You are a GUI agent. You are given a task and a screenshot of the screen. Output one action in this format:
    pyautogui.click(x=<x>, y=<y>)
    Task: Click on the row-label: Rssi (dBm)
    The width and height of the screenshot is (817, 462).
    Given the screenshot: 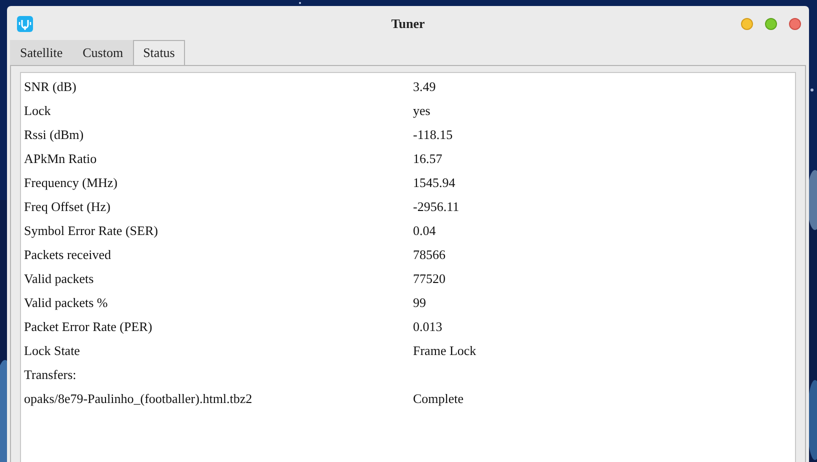 What is the action you would take?
    pyautogui.click(x=54, y=135)
    